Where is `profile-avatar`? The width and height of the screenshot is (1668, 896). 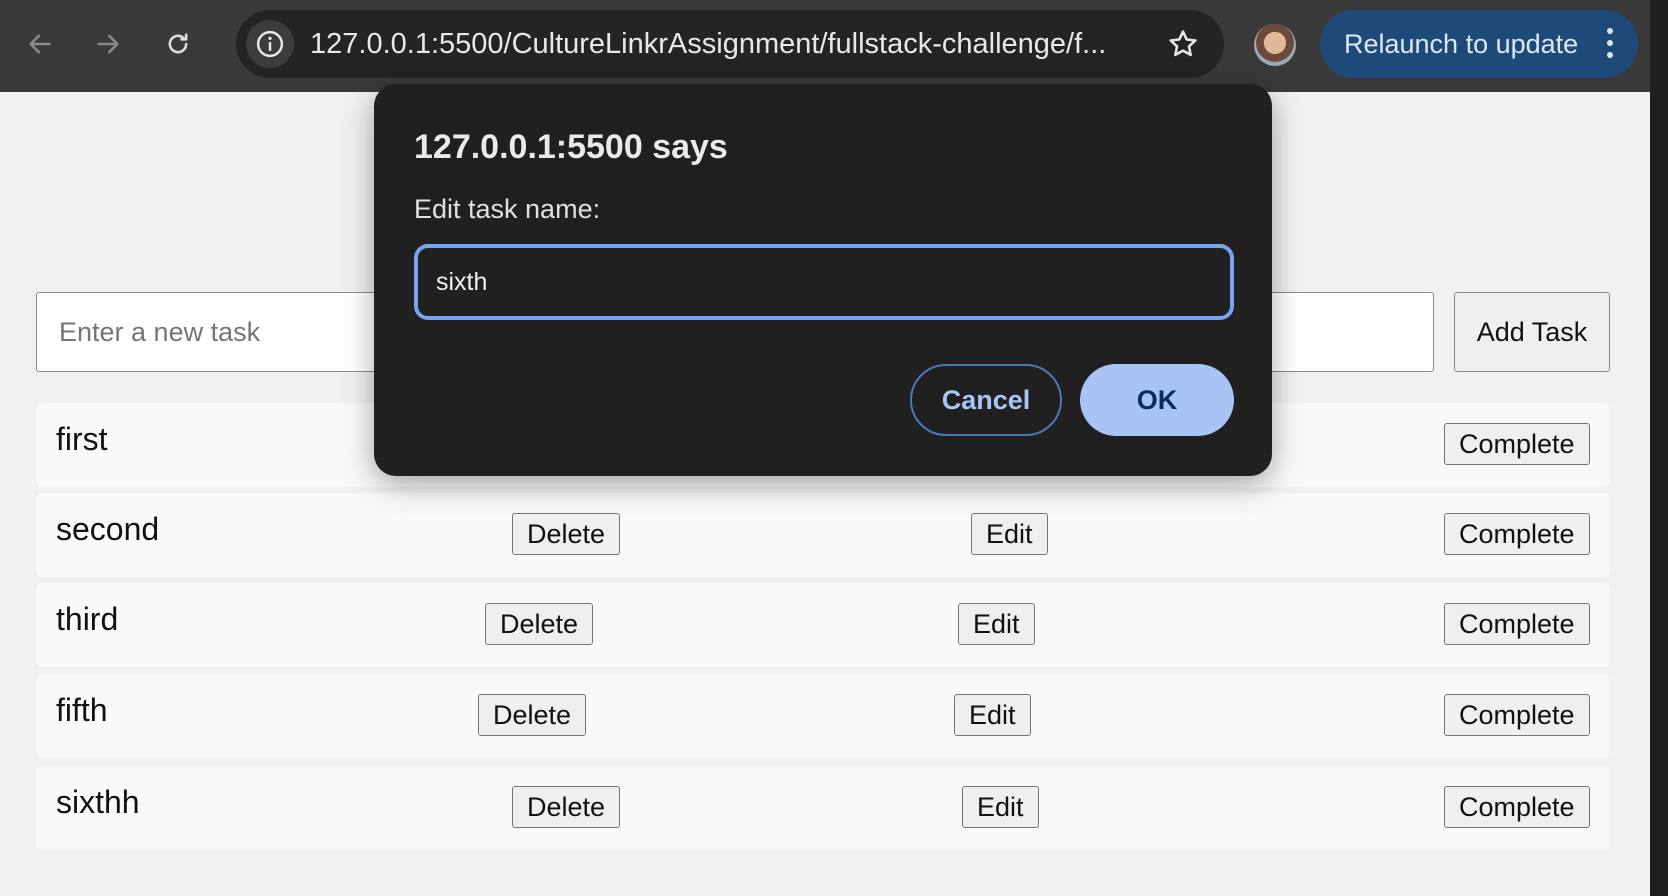
profile-avatar is located at coordinates (1275, 45).